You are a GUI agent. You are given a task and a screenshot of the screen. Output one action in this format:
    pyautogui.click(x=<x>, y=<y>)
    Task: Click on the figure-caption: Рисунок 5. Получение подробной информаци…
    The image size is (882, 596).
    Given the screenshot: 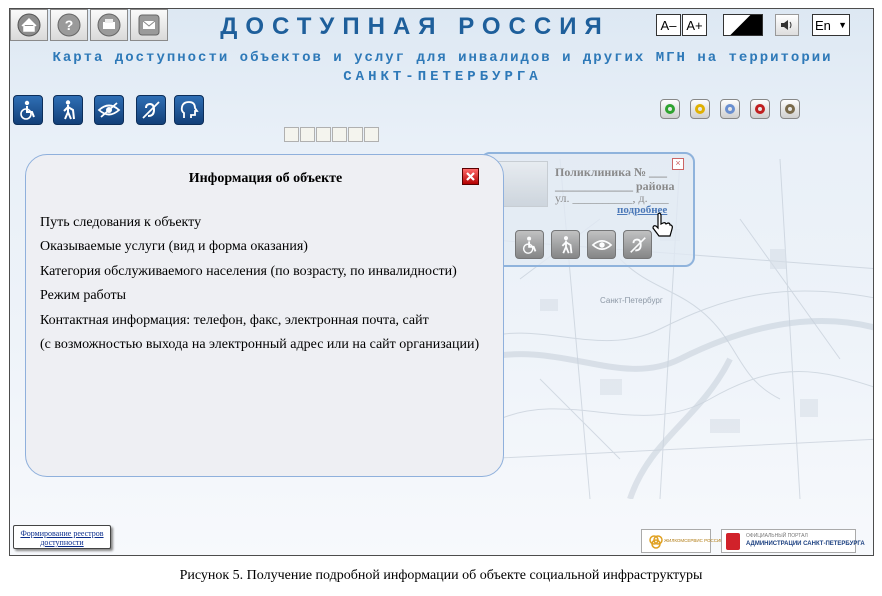 What is the action you would take?
    pyautogui.click(x=441, y=575)
    